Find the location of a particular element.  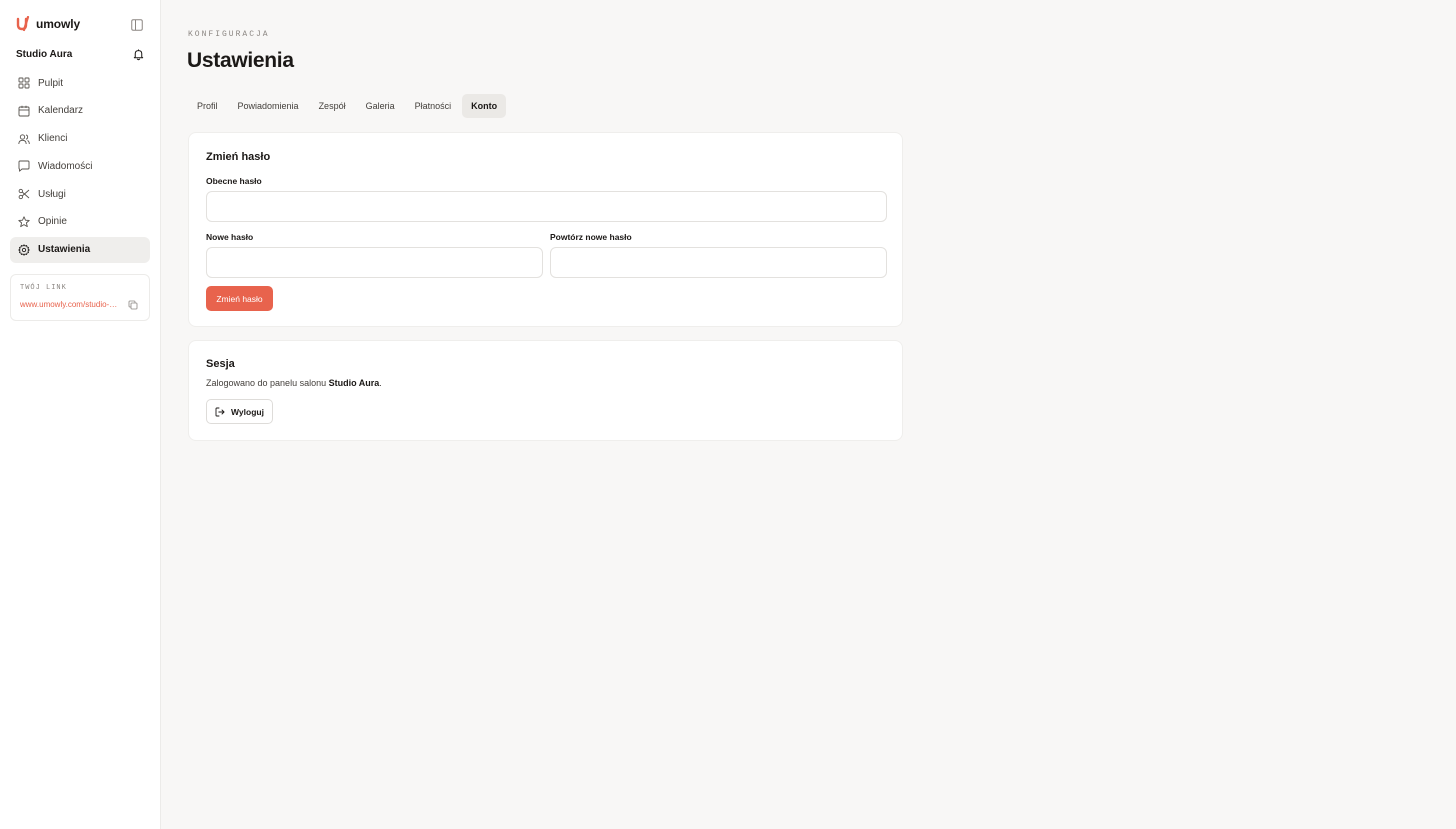

change-password-button: Zmień hasło is located at coordinates (239, 298).